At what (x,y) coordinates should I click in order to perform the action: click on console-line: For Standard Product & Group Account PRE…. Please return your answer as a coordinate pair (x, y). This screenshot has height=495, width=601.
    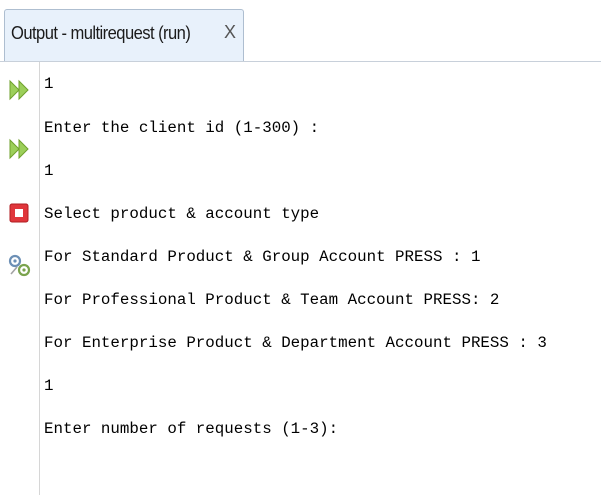
    Looking at the image, I should click on (262, 257).